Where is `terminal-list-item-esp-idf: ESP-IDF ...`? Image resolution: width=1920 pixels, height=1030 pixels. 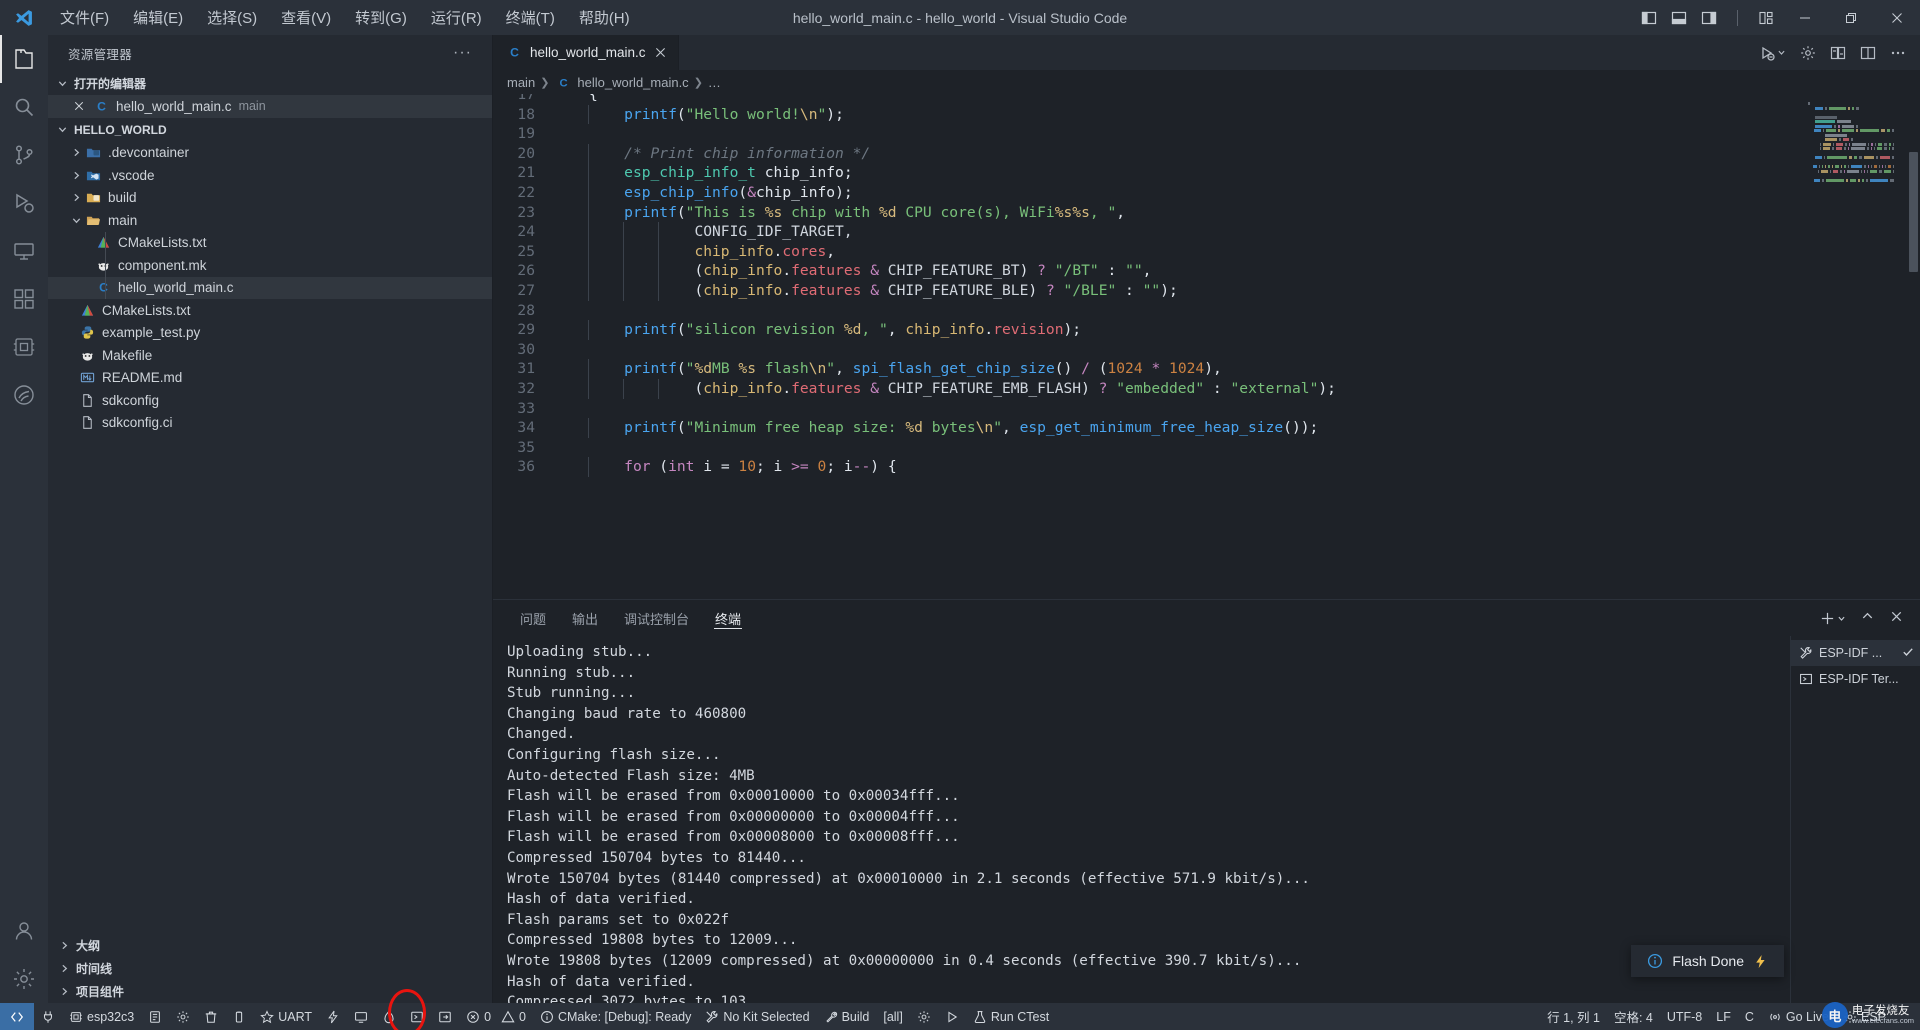 terminal-list-item-esp-idf: ESP-IDF ... is located at coordinates (1855, 653).